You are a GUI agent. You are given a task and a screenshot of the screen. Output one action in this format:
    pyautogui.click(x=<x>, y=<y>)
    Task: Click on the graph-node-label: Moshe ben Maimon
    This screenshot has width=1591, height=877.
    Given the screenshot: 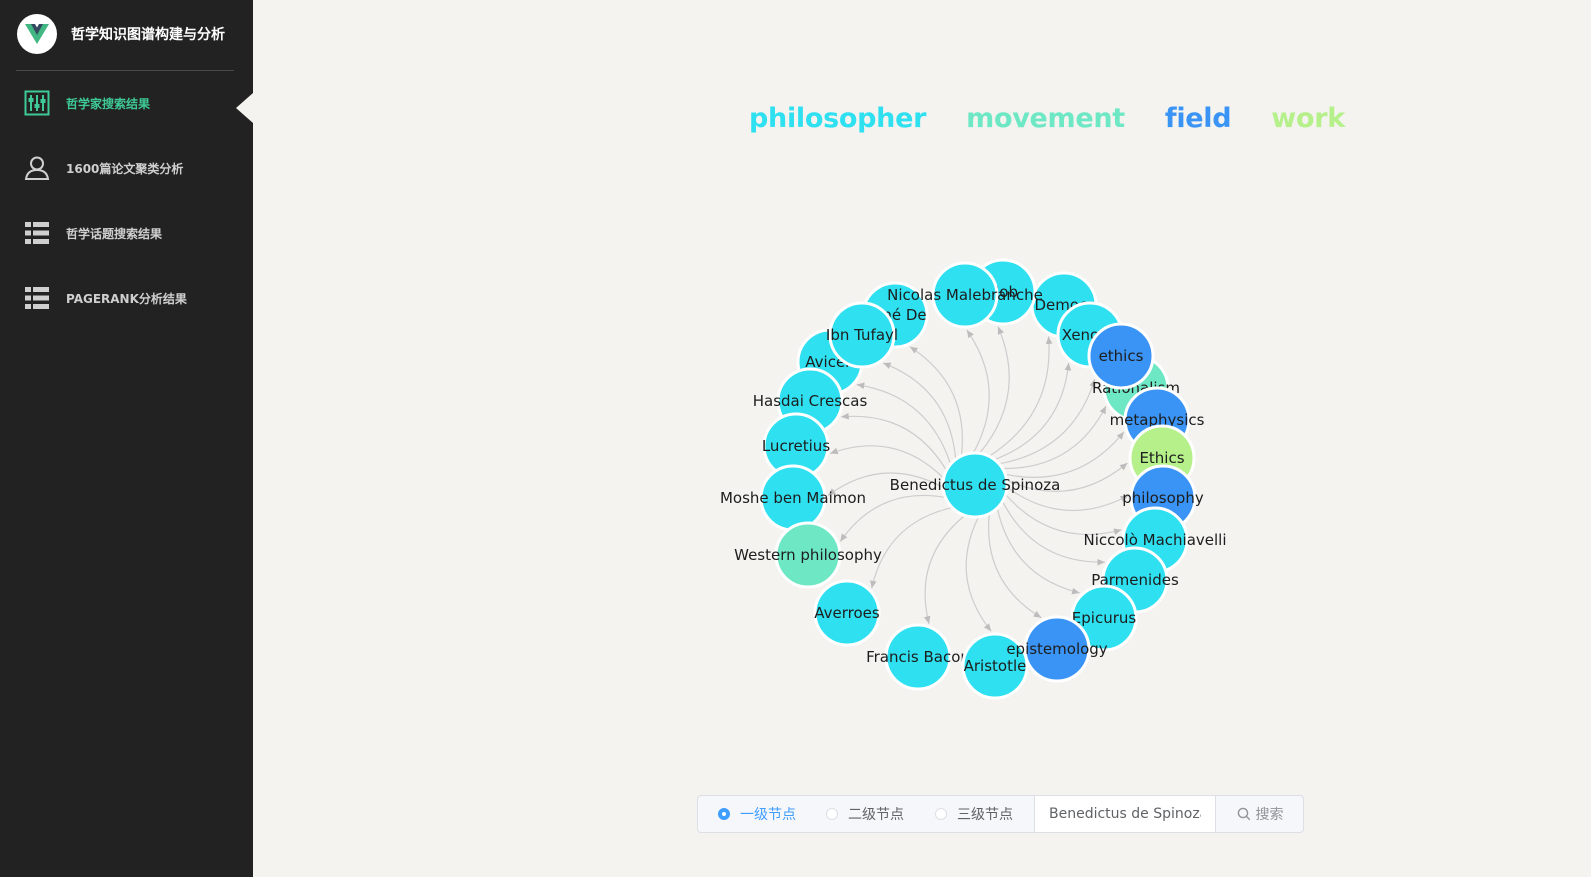 What is the action you would take?
    pyautogui.click(x=793, y=498)
    